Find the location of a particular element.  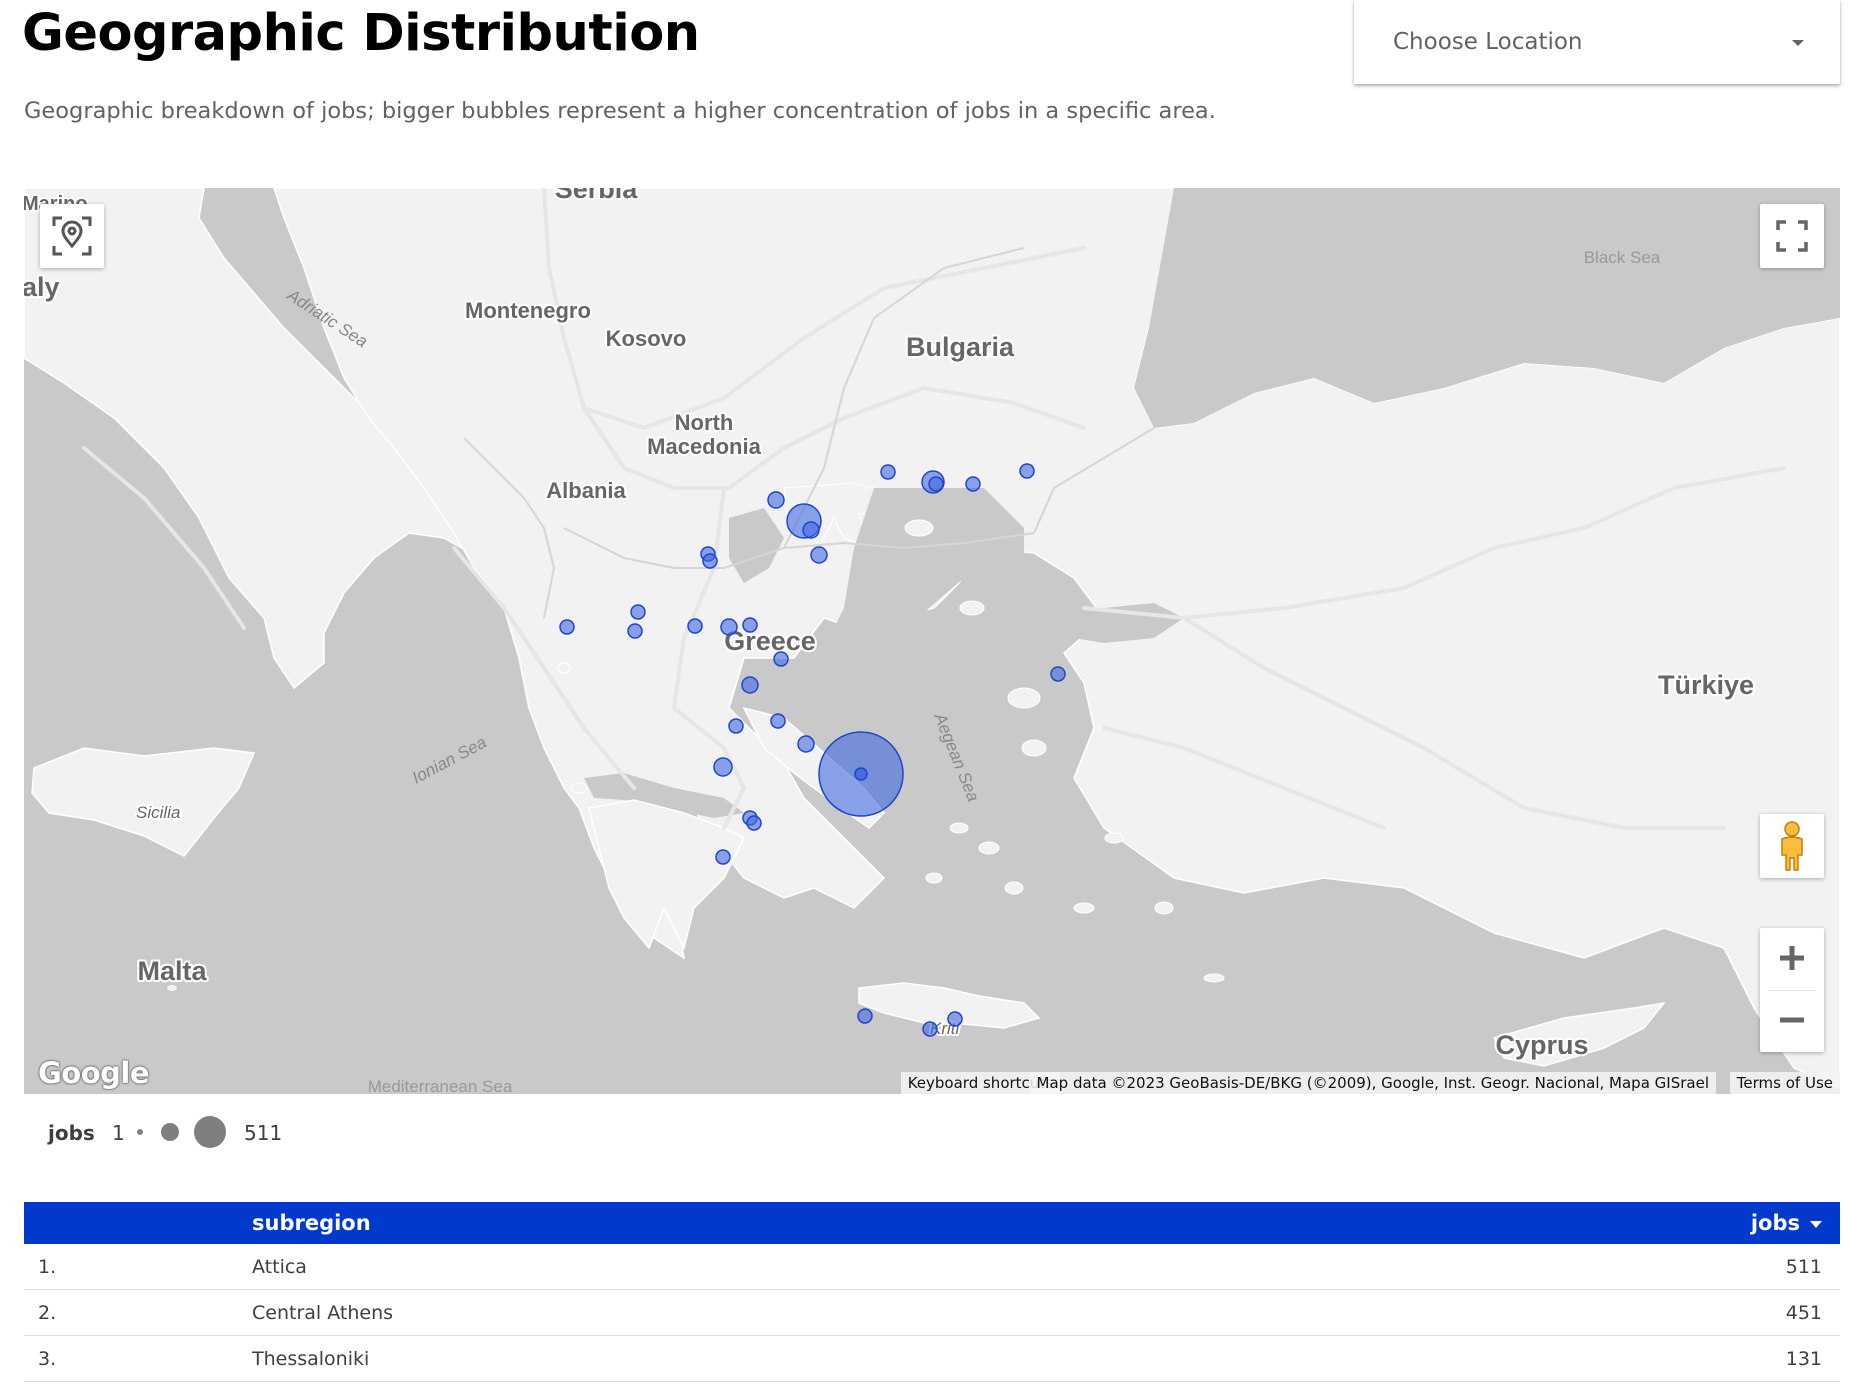

zoom-controls is located at coordinates (1792, 990).